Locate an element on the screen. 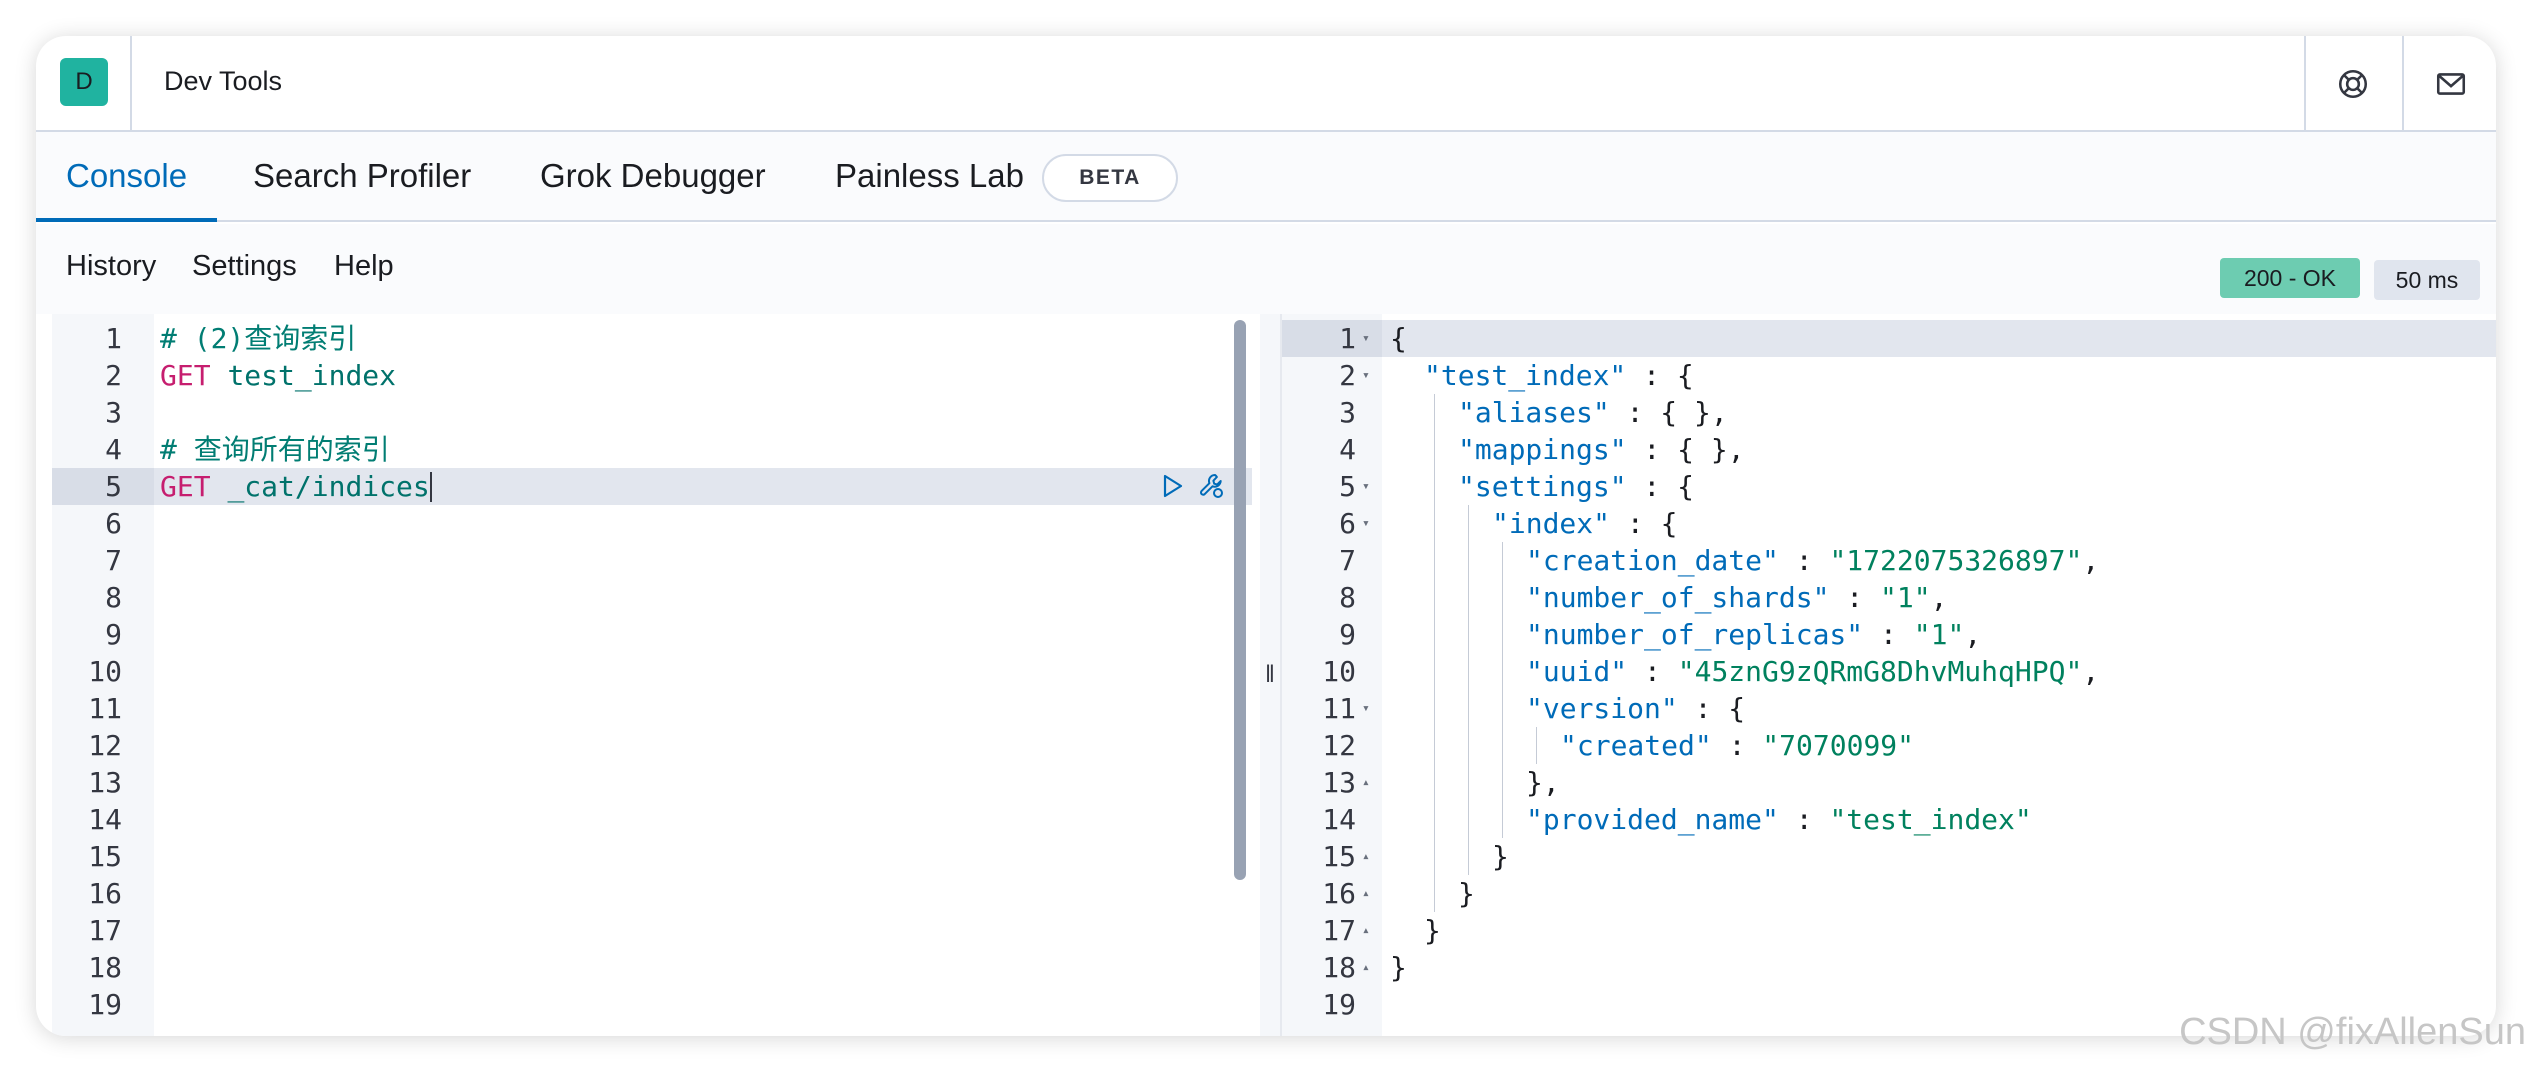  app-avatar-icon: D is located at coordinates (84, 82).